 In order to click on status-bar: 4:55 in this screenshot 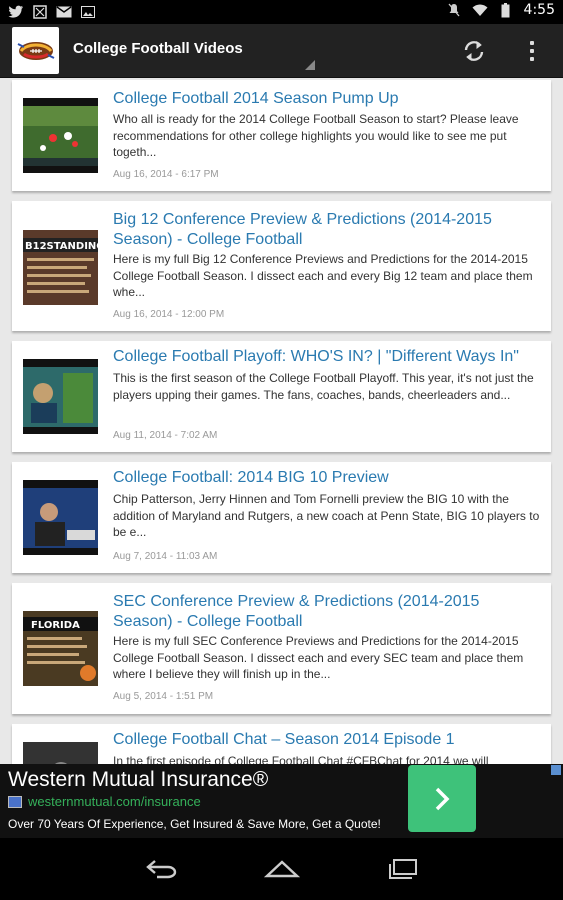, I will do `click(281, 12)`.